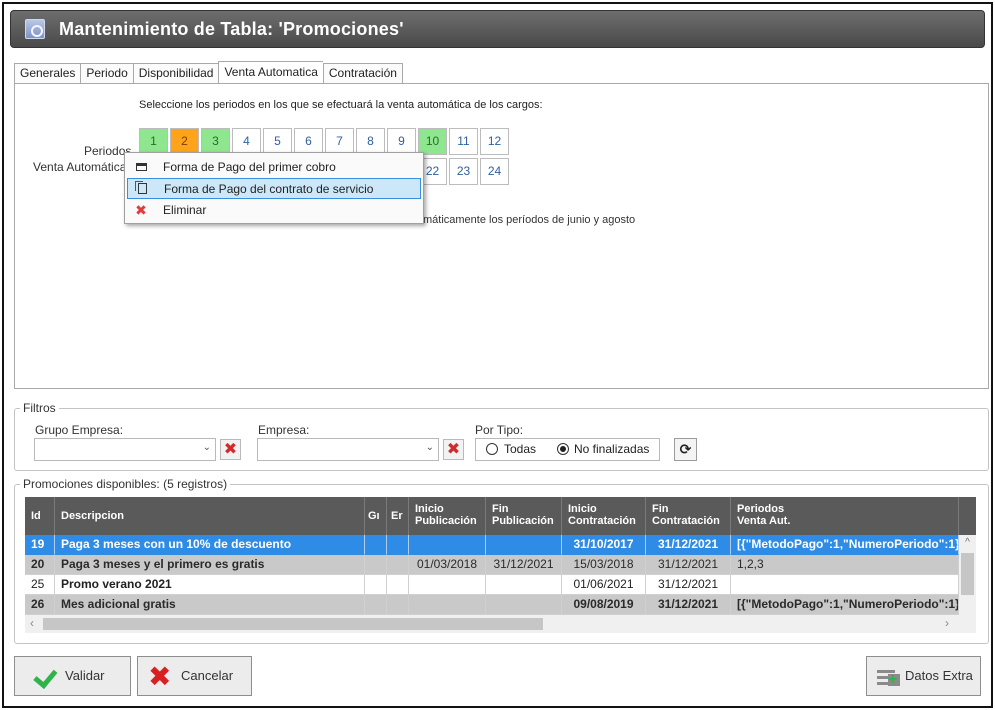  What do you see at coordinates (604, 516) in the screenshot?
I see `col-inicio-contratacion: Inicio Contratación` at bounding box center [604, 516].